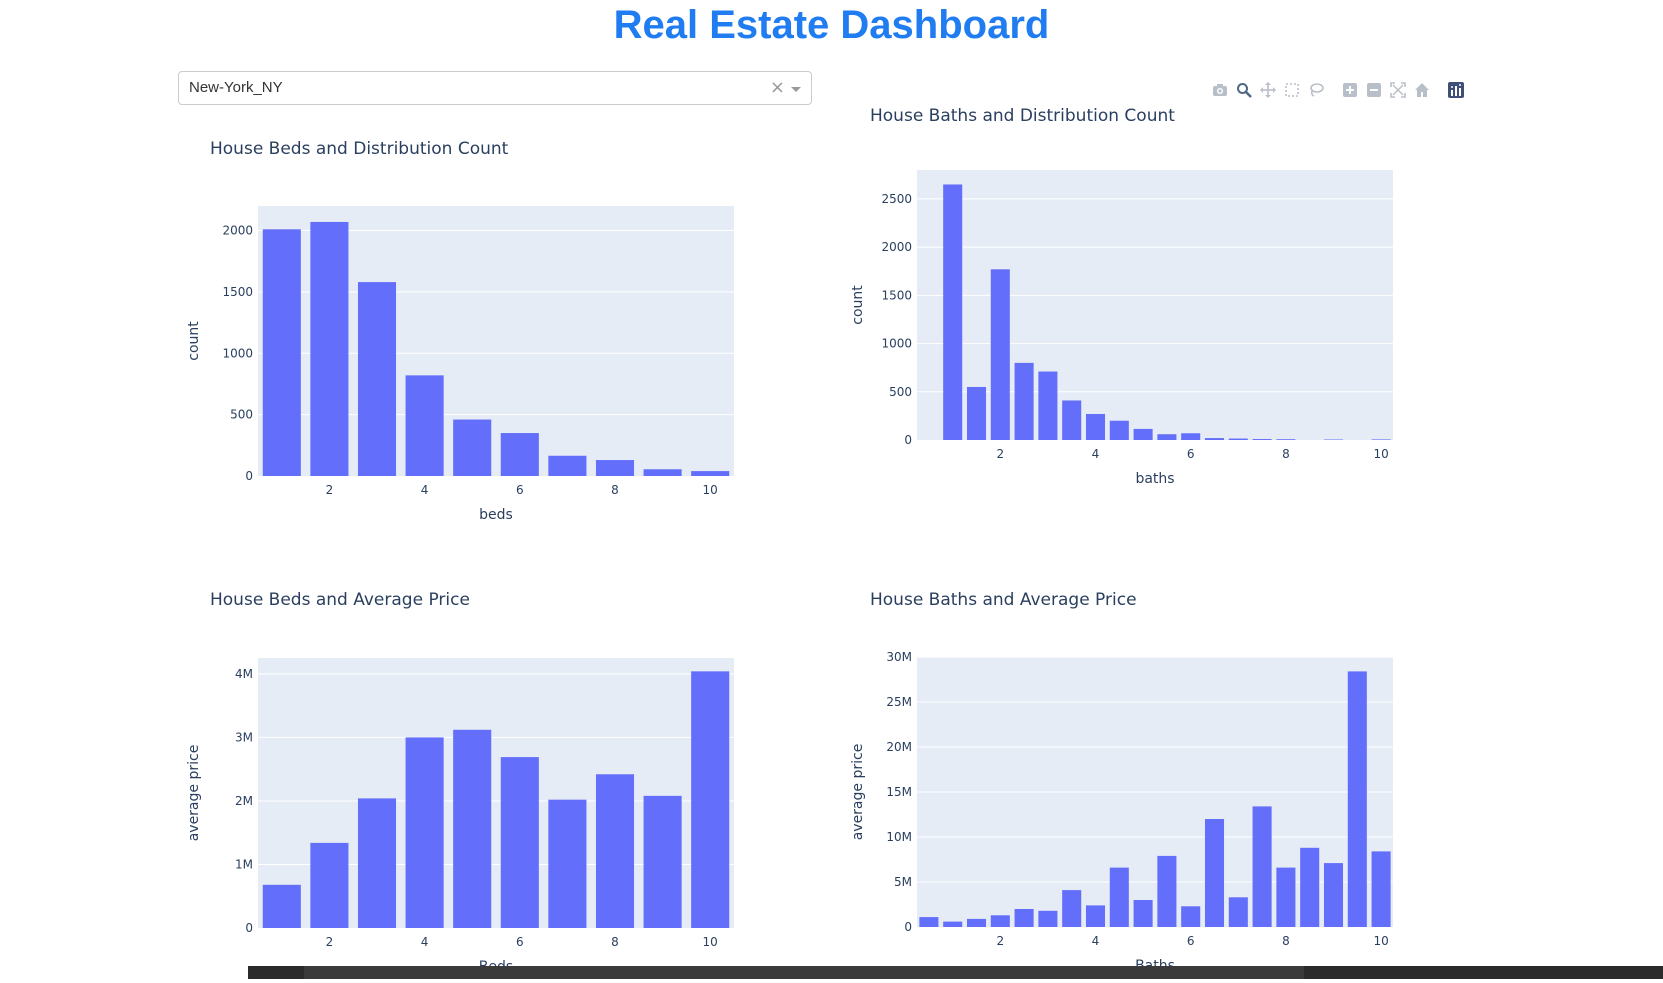 The width and height of the screenshot is (1663, 983). What do you see at coordinates (237, 353) in the screenshot?
I see `y-tick-label: 1000` at bounding box center [237, 353].